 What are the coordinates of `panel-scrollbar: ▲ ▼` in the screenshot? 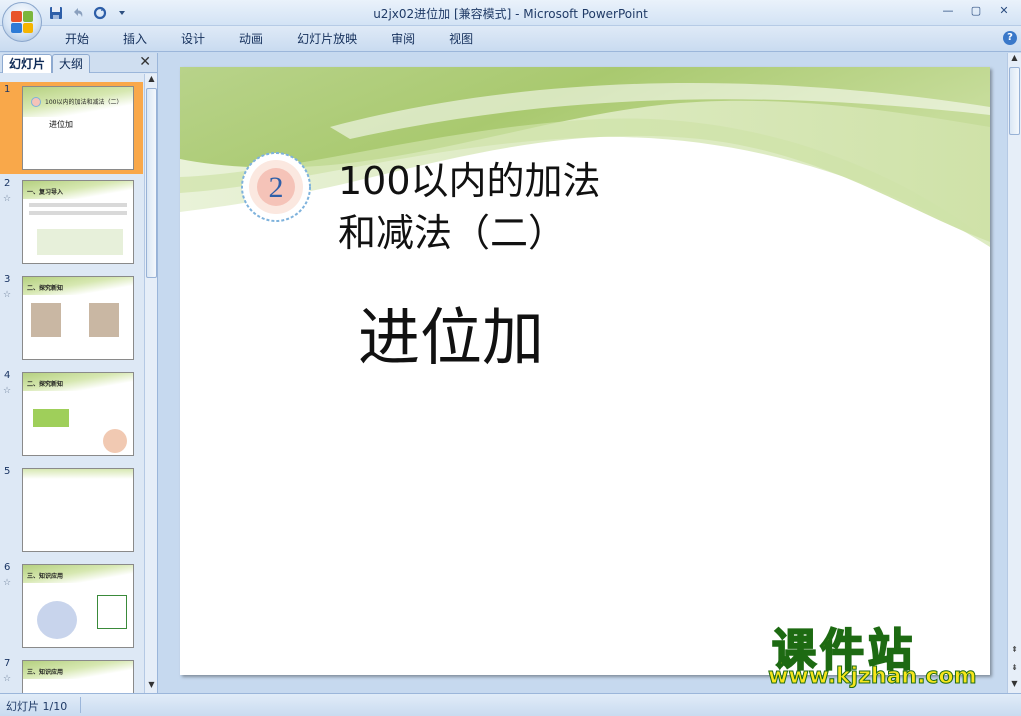 It's located at (150, 383).